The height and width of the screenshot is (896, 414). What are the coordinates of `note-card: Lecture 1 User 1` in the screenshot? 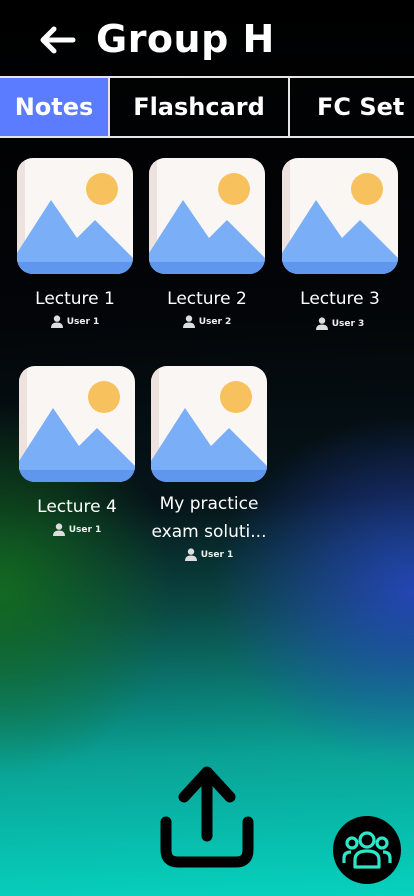 It's located at (75, 243).